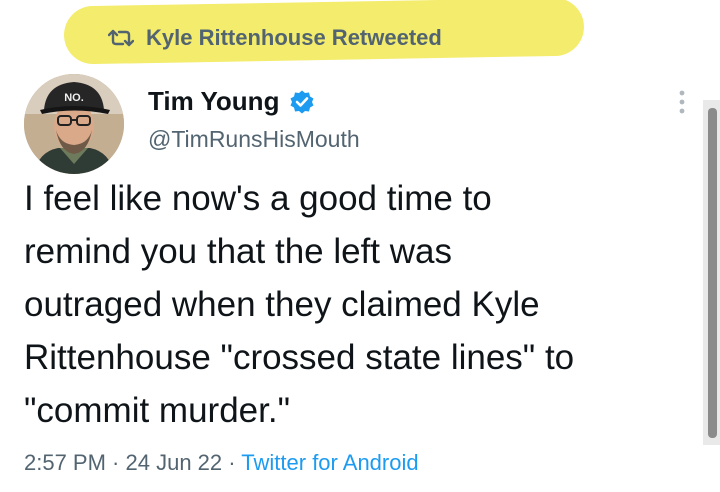 The width and height of the screenshot is (720, 492). I want to click on retweet-label: Kyle Rittenhouse Retweeted, so click(294, 37).